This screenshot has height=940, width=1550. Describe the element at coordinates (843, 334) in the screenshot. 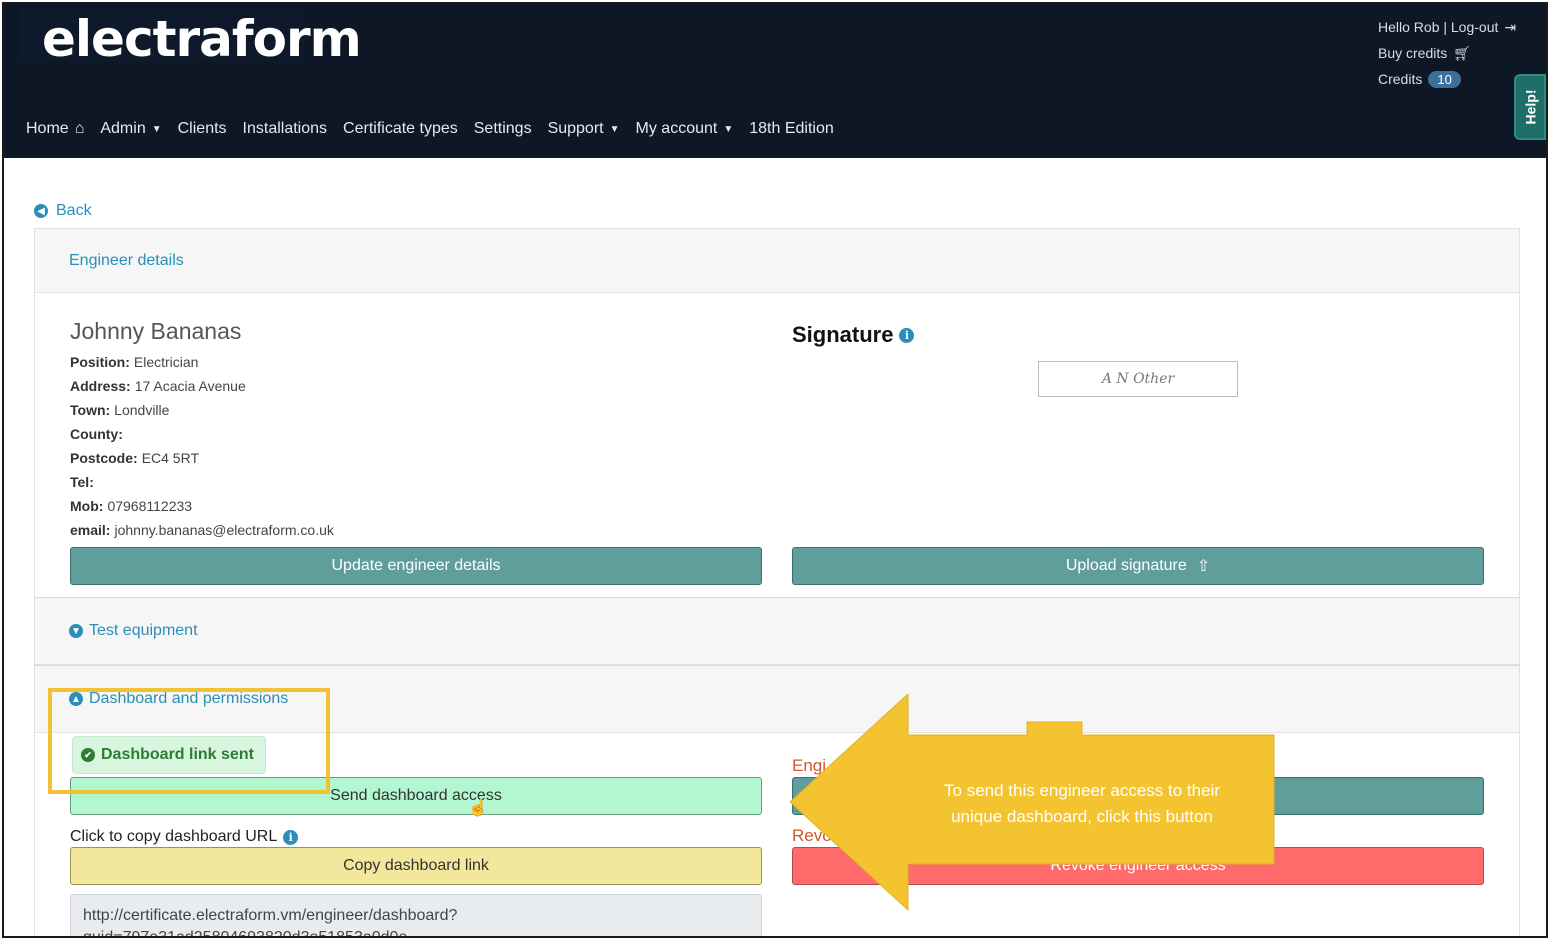

I see `signature-title-text: Signature` at that location.